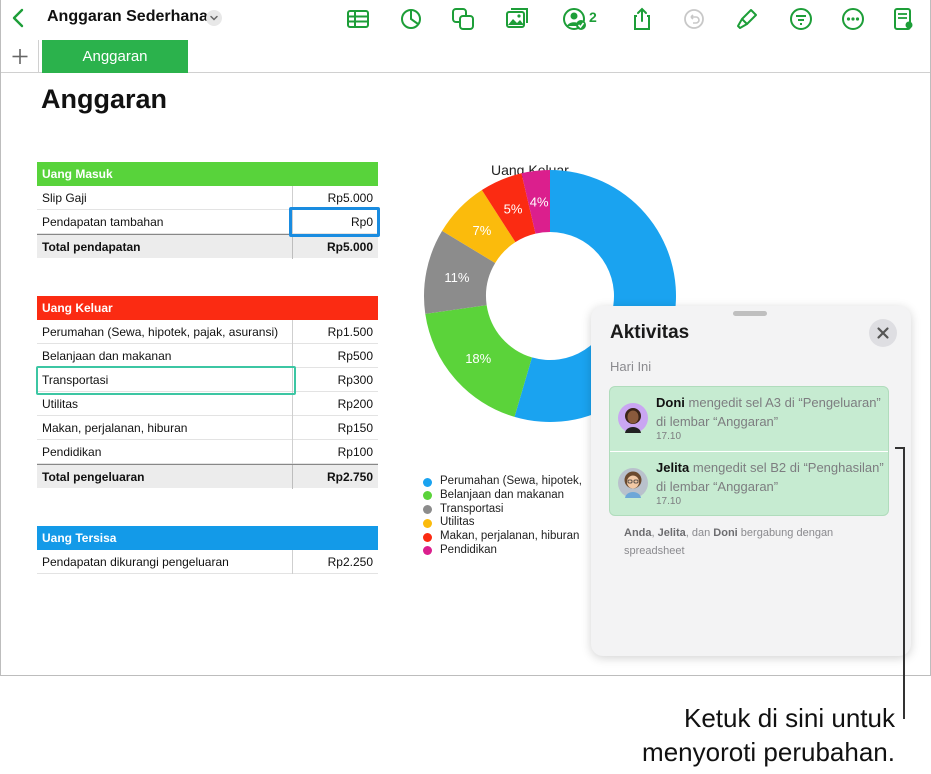 This screenshot has width=931, height=774. What do you see at coordinates (350, 247) in the screenshot?
I see `row-value: Rp5.000` at bounding box center [350, 247].